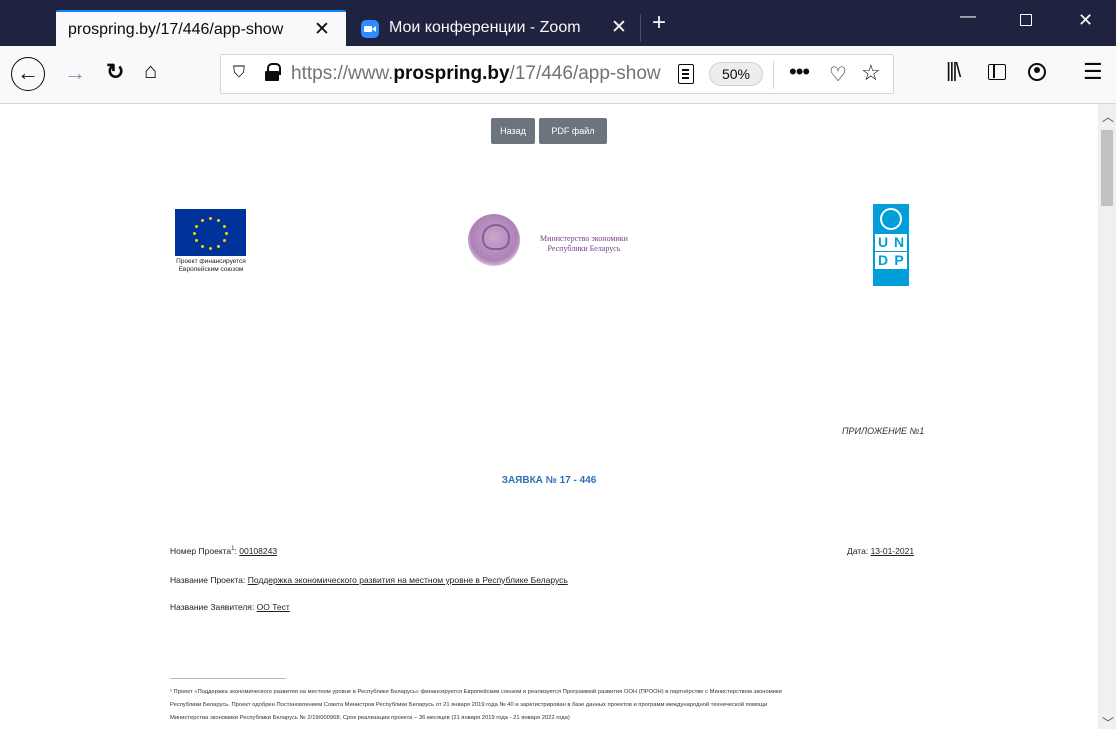 This screenshot has width=1116, height=731. What do you see at coordinates (891, 219) in the screenshot?
I see `un-globe-icon` at bounding box center [891, 219].